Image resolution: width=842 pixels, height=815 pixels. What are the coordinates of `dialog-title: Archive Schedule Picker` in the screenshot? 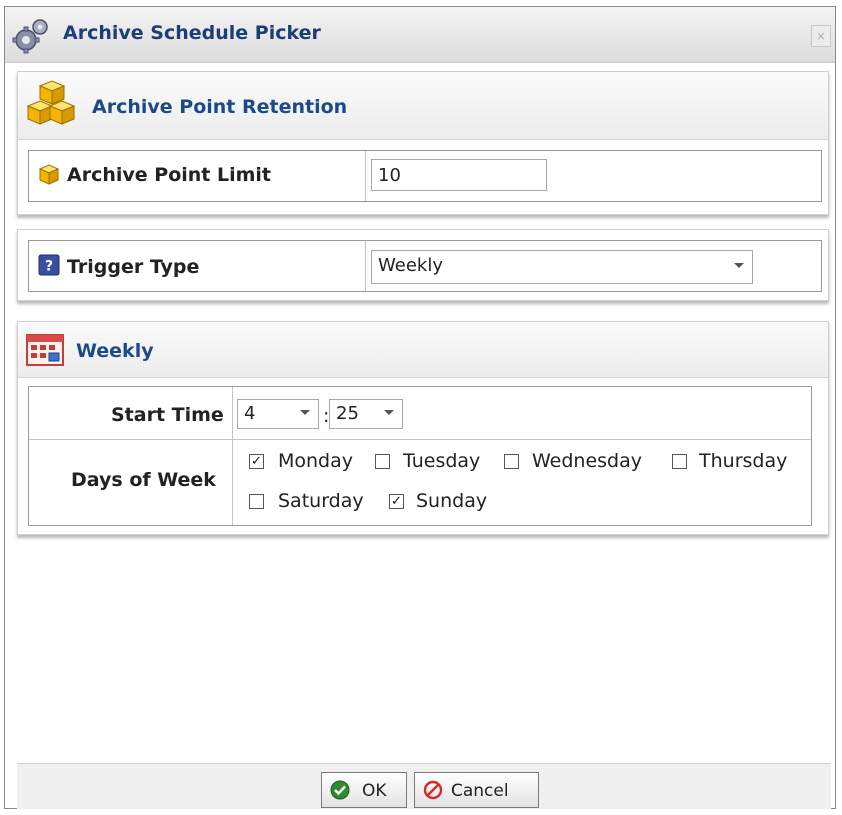 It's located at (192, 33).